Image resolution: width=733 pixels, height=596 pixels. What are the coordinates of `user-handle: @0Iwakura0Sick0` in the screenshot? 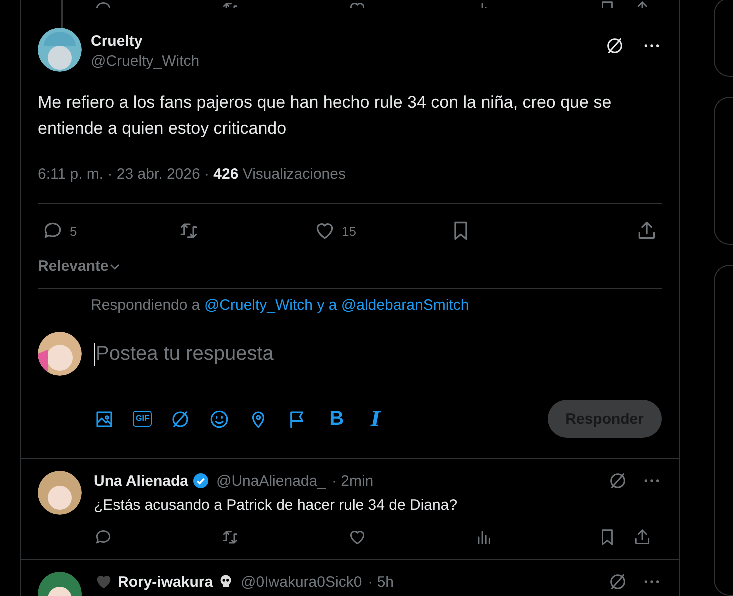 It's located at (301, 582).